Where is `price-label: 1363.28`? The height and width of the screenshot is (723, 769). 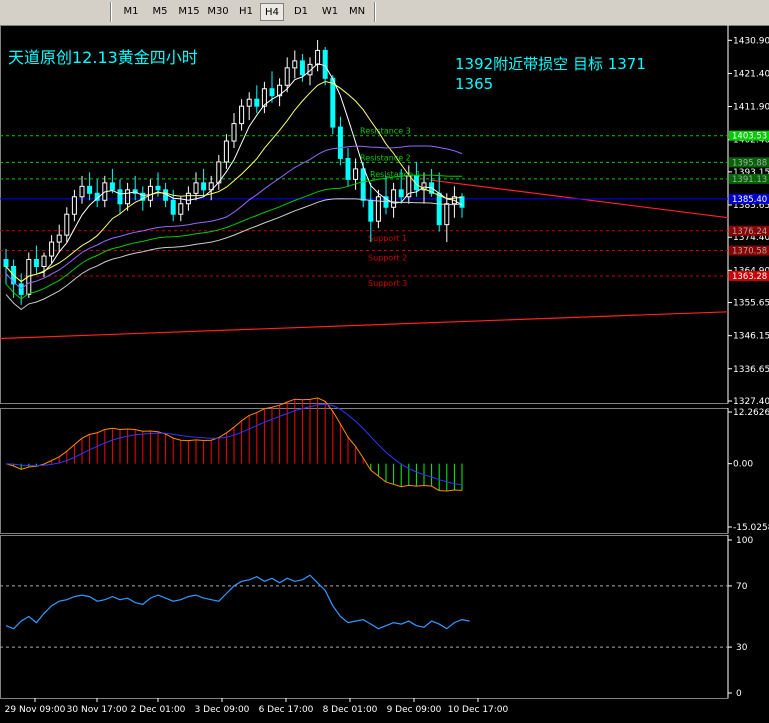
price-label: 1363.28 is located at coordinates (749, 277).